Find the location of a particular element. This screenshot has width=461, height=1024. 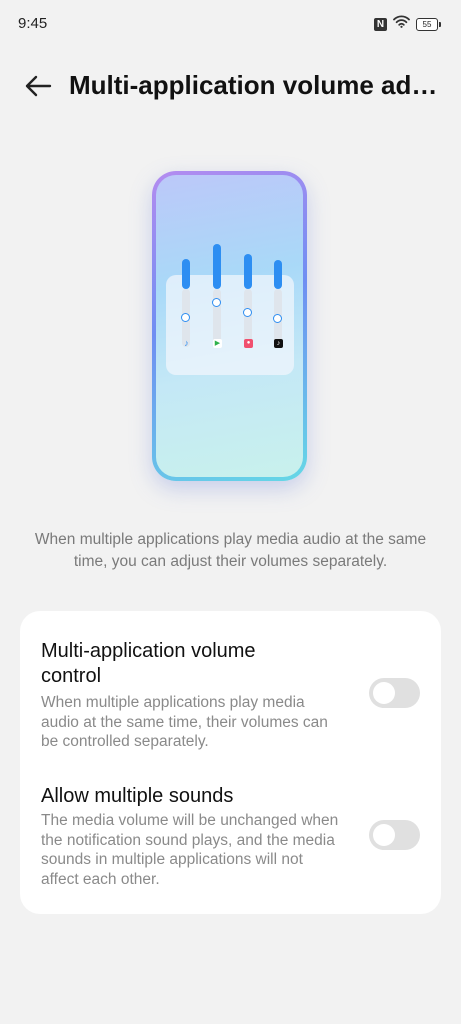

tiktok-icon: ♪ is located at coordinates (278, 343).